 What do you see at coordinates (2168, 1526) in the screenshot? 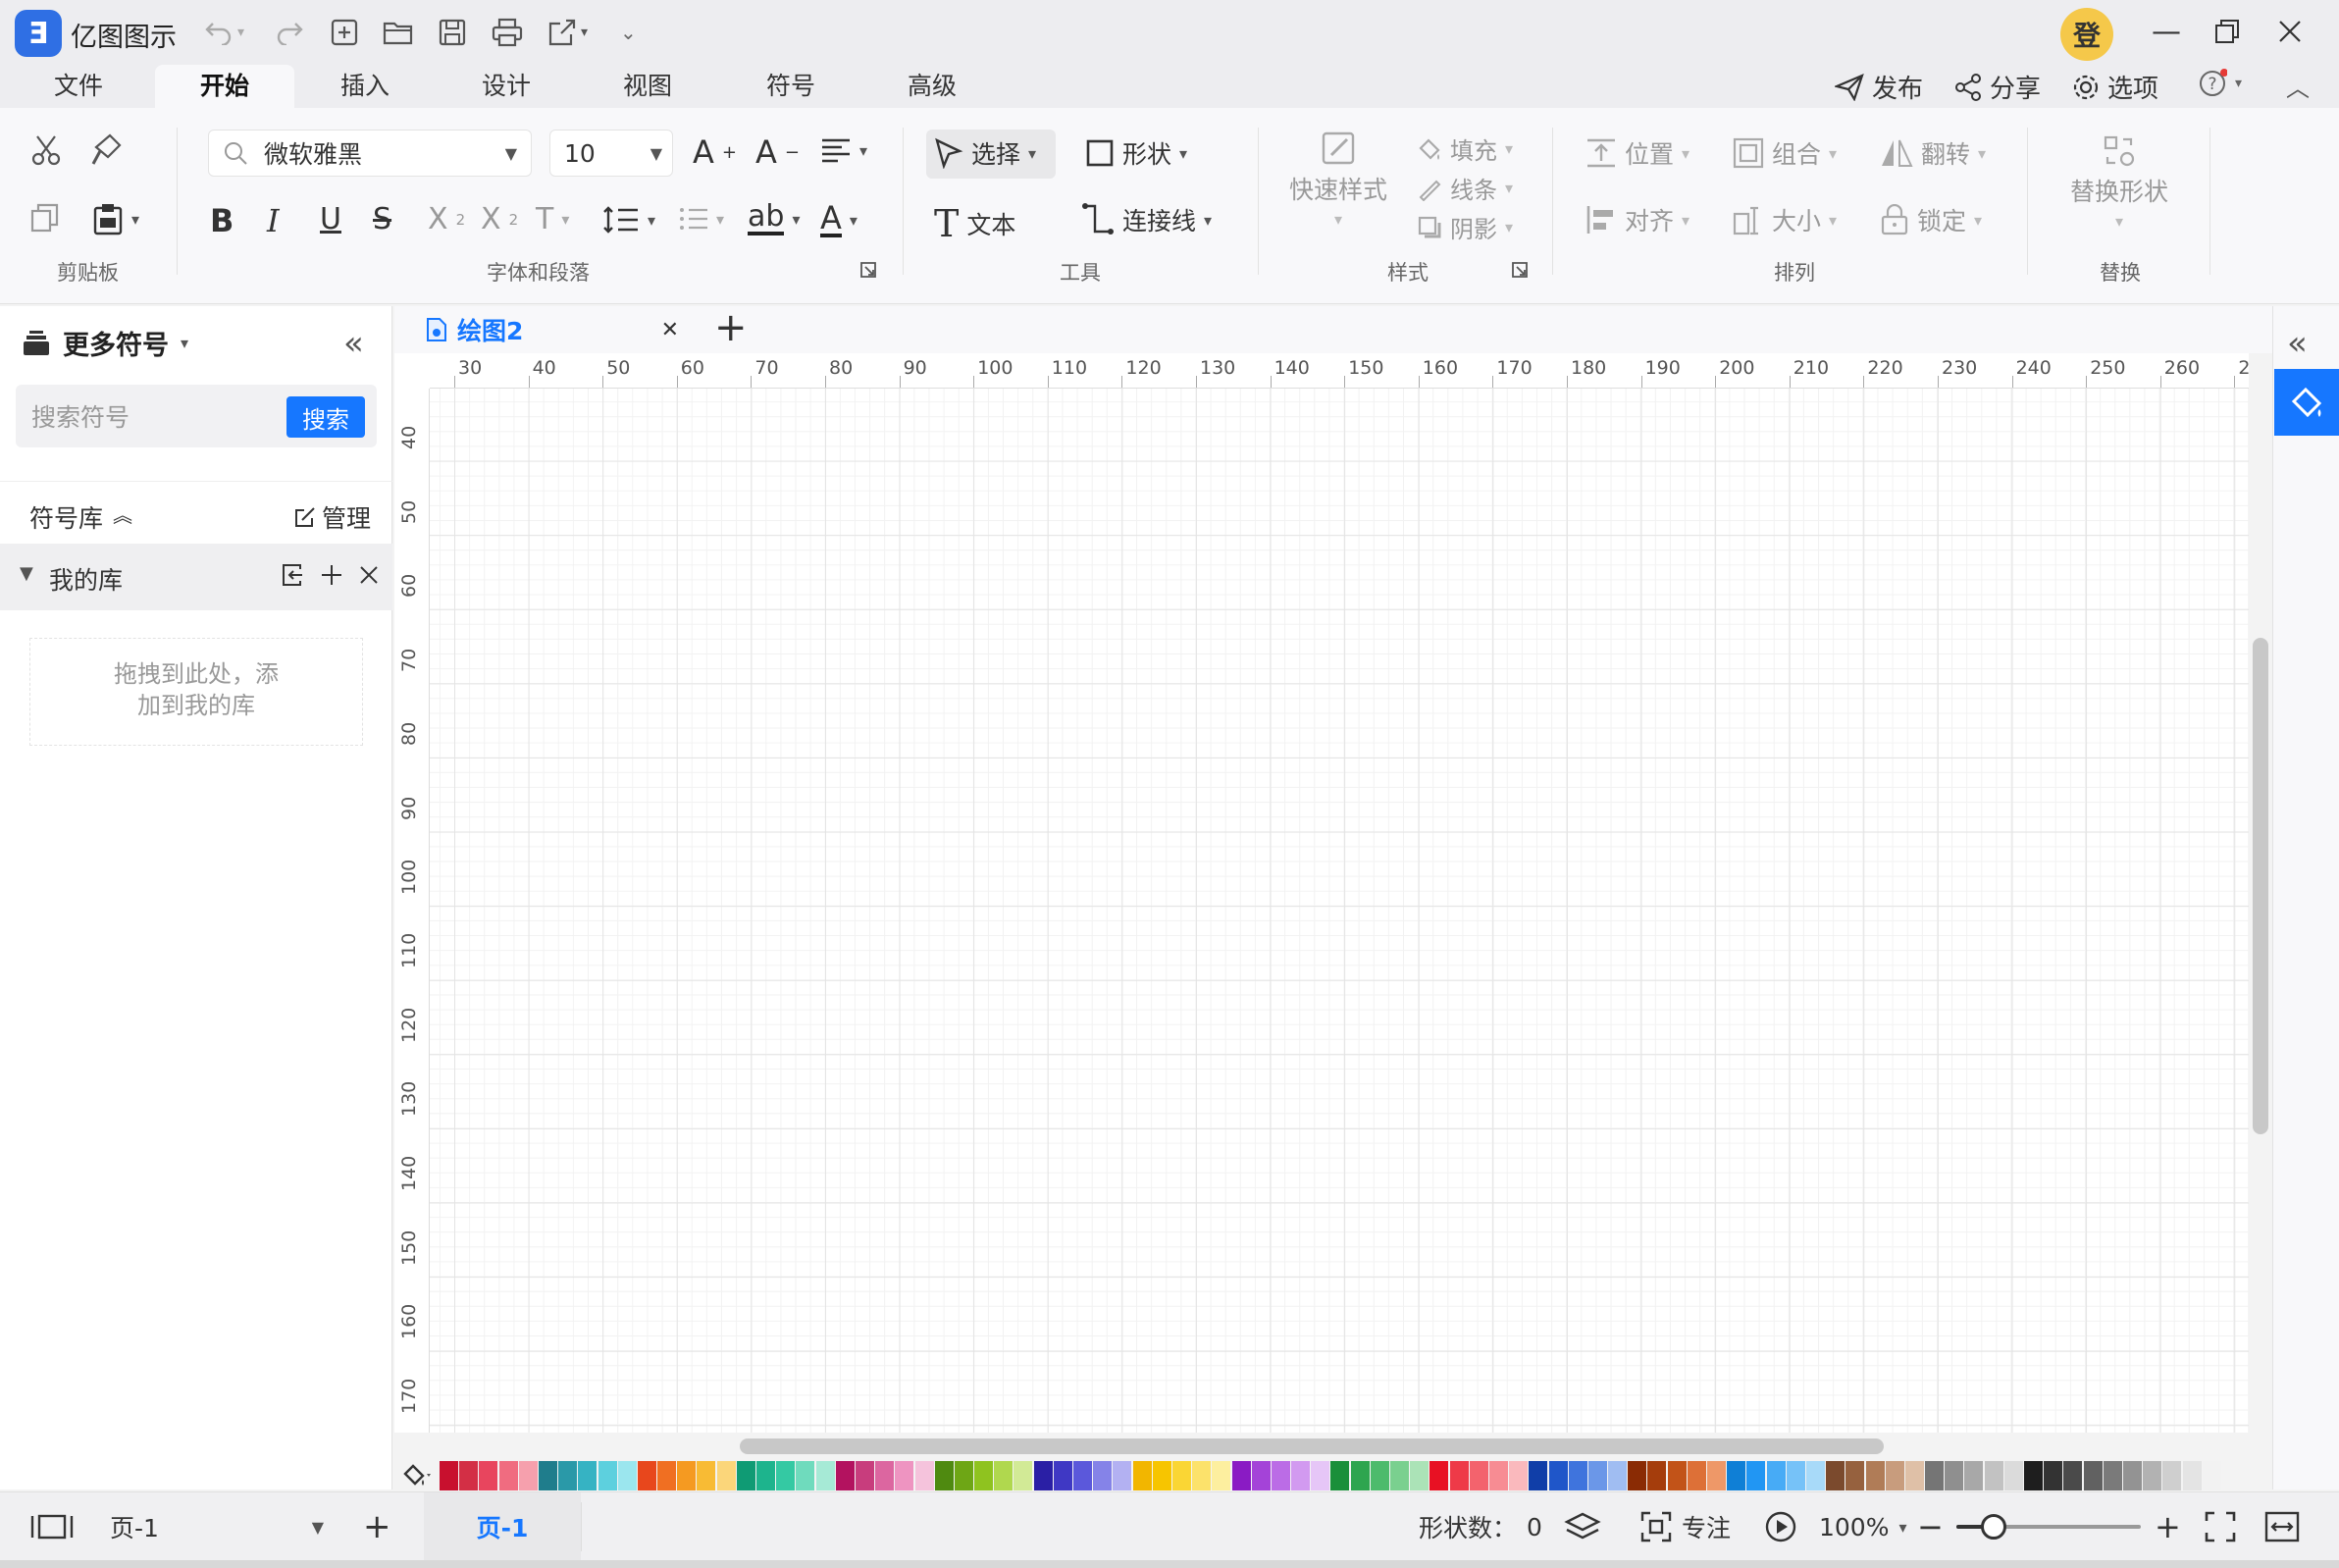
I see `zoom-in-icon: +` at bounding box center [2168, 1526].